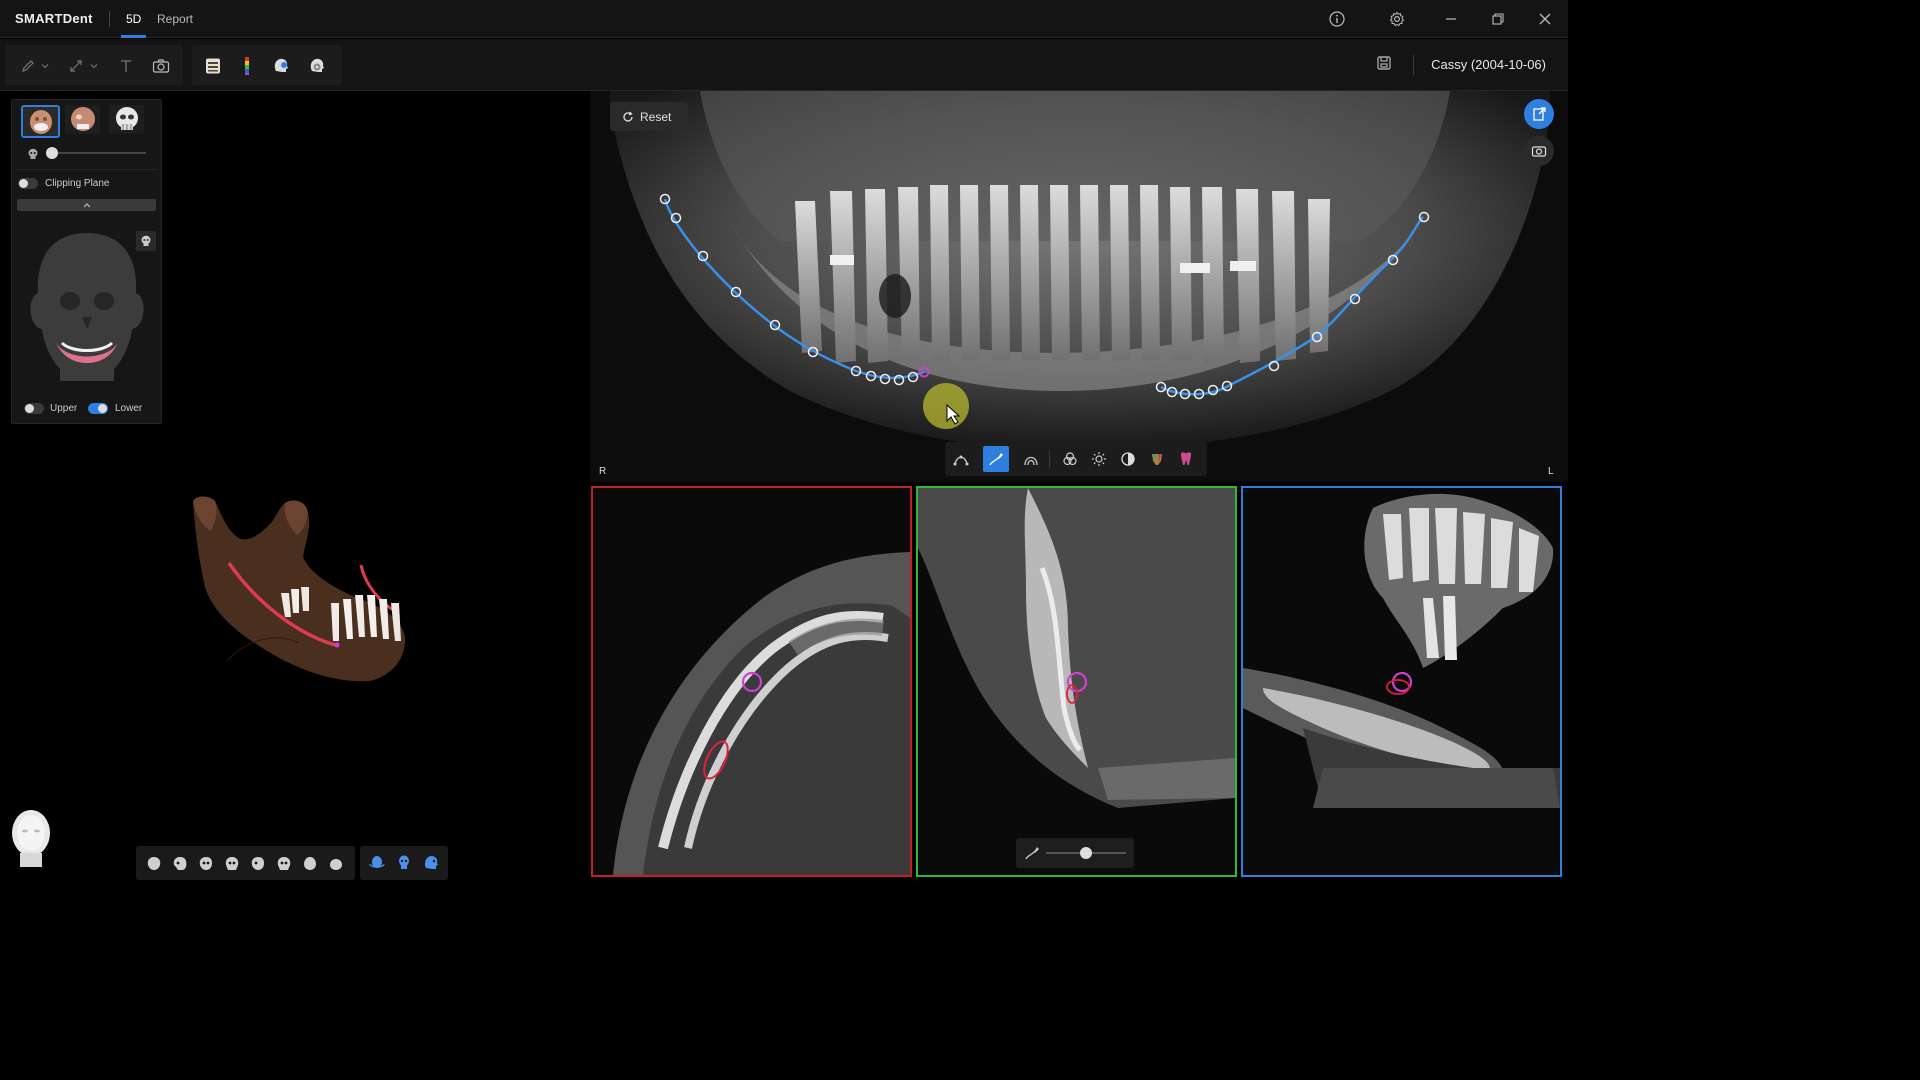  What do you see at coordinates (1099, 459) in the screenshot?
I see `brightness-icon` at bounding box center [1099, 459].